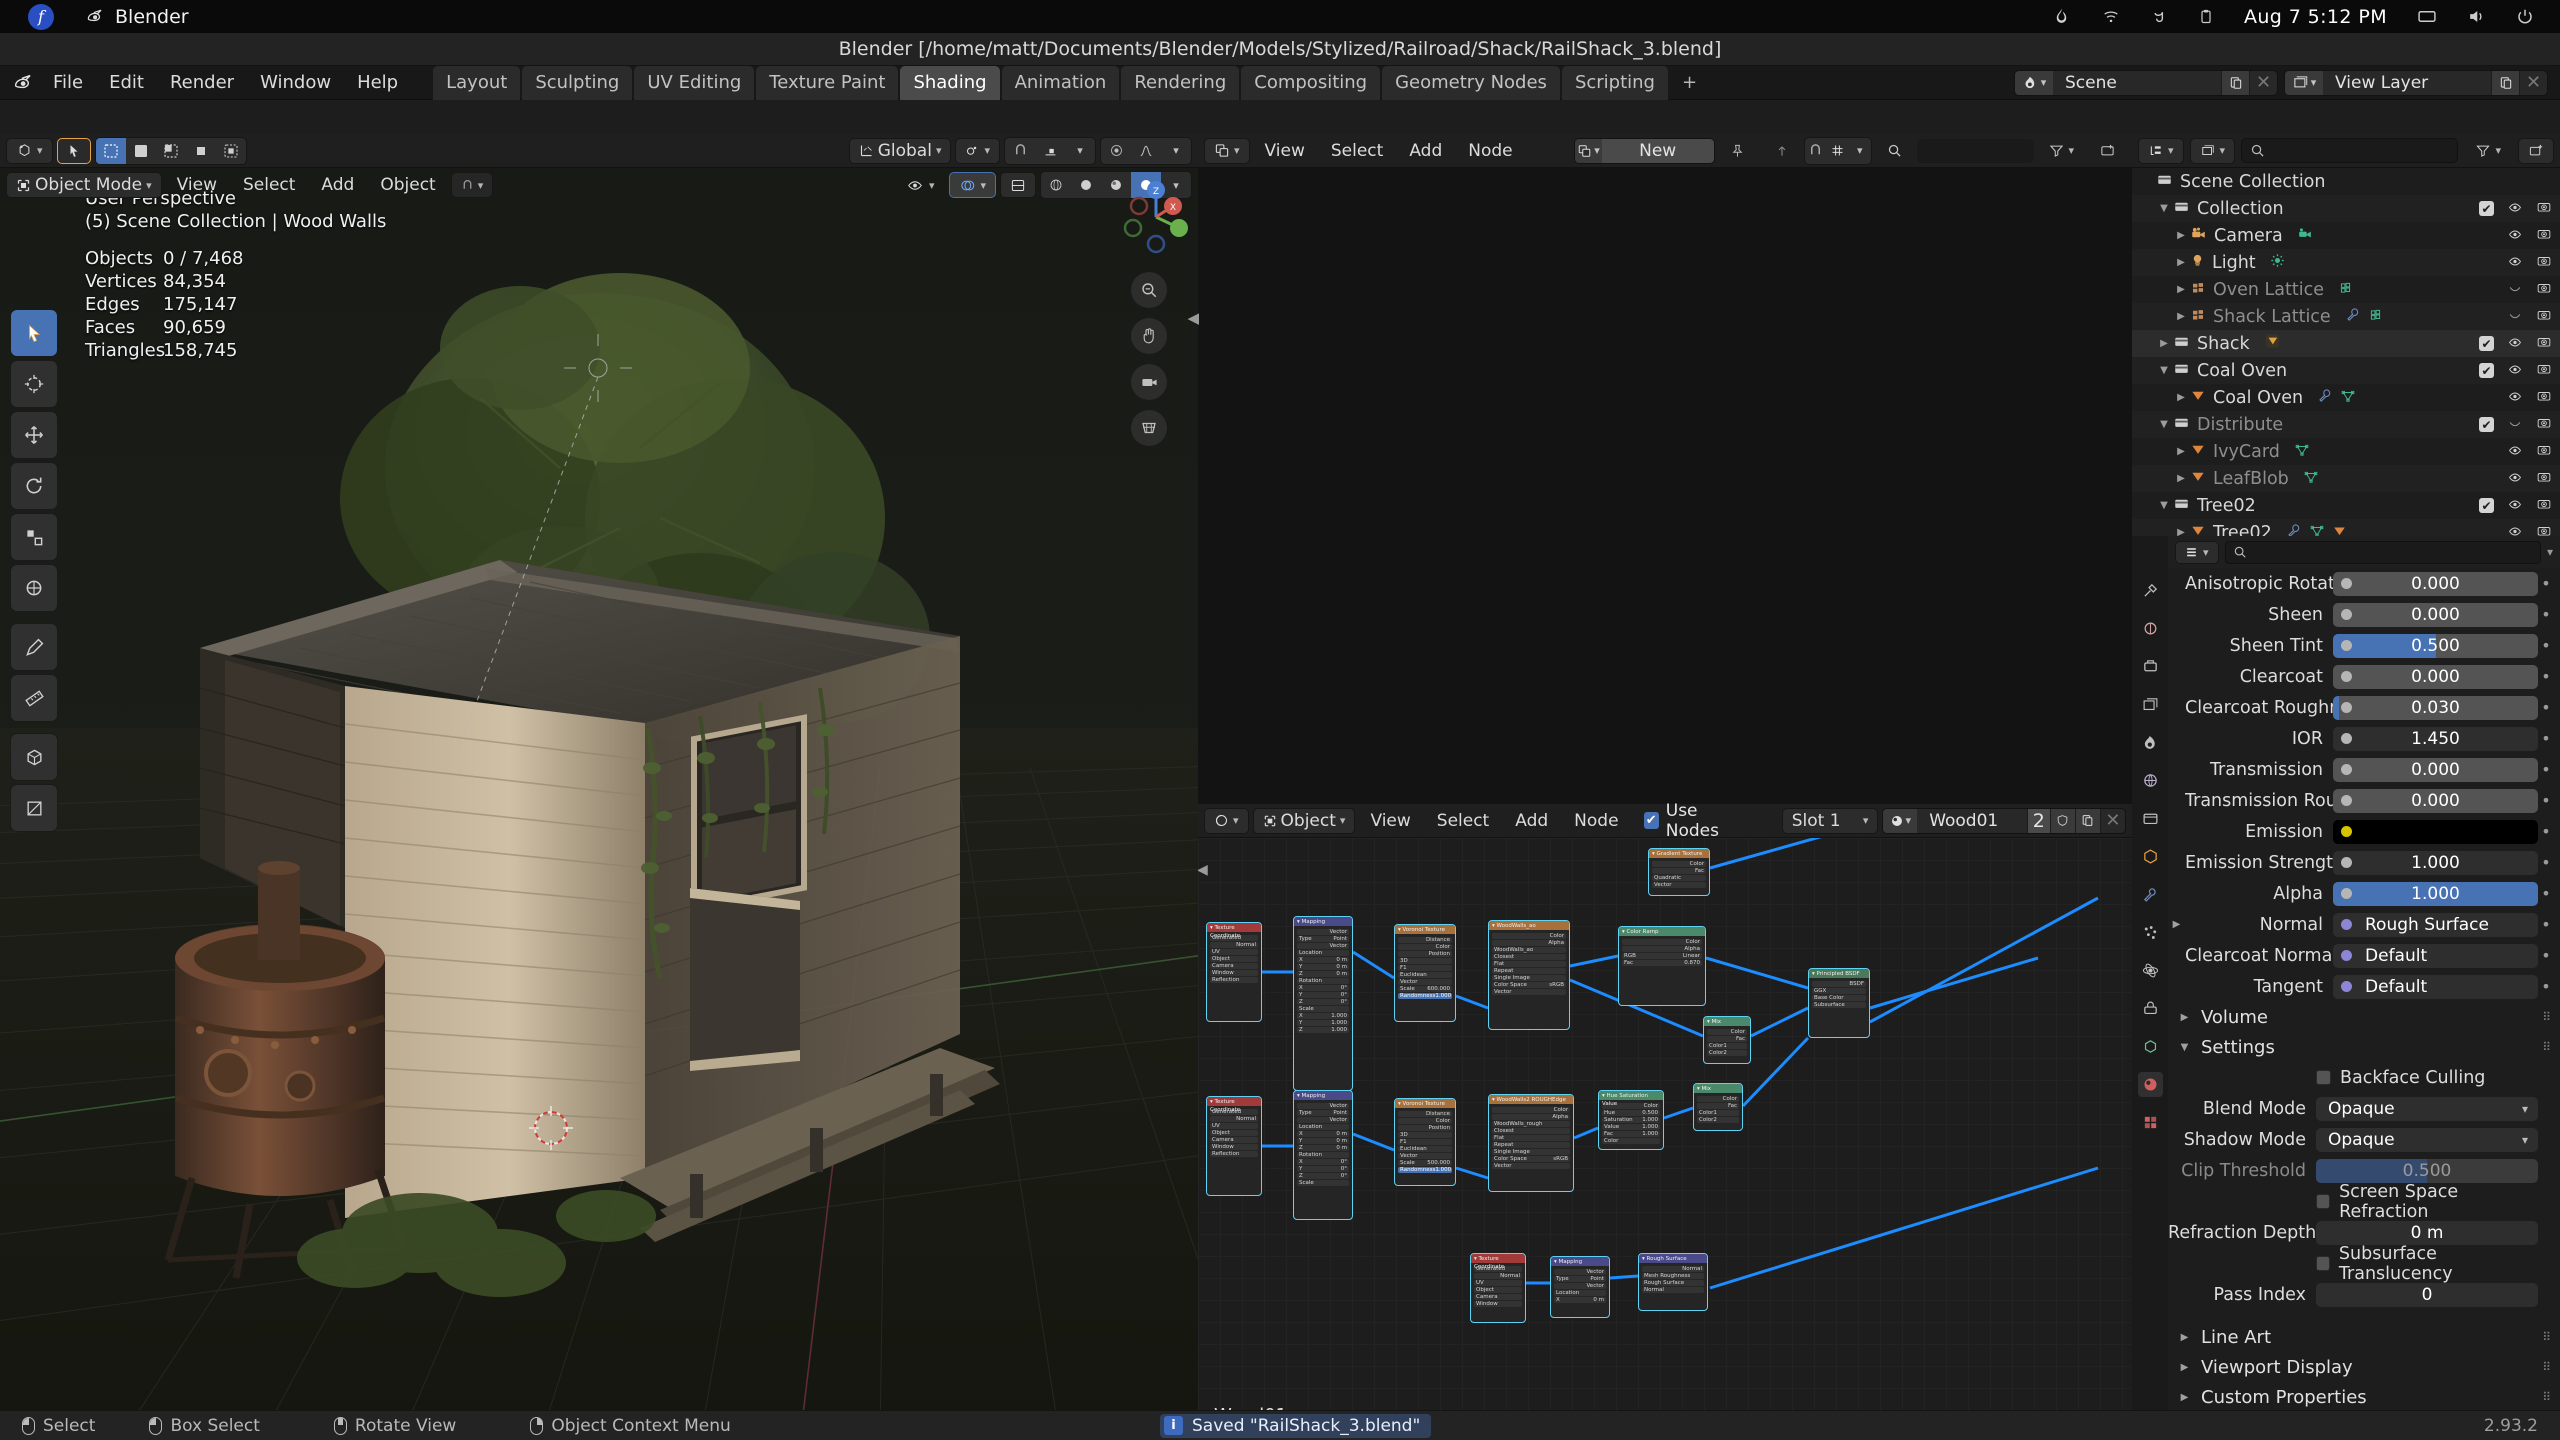 The width and height of the screenshot is (2560, 1440). Describe the element at coordinates (2150, 856) in the screenshot. I see `object-icon` at that location.